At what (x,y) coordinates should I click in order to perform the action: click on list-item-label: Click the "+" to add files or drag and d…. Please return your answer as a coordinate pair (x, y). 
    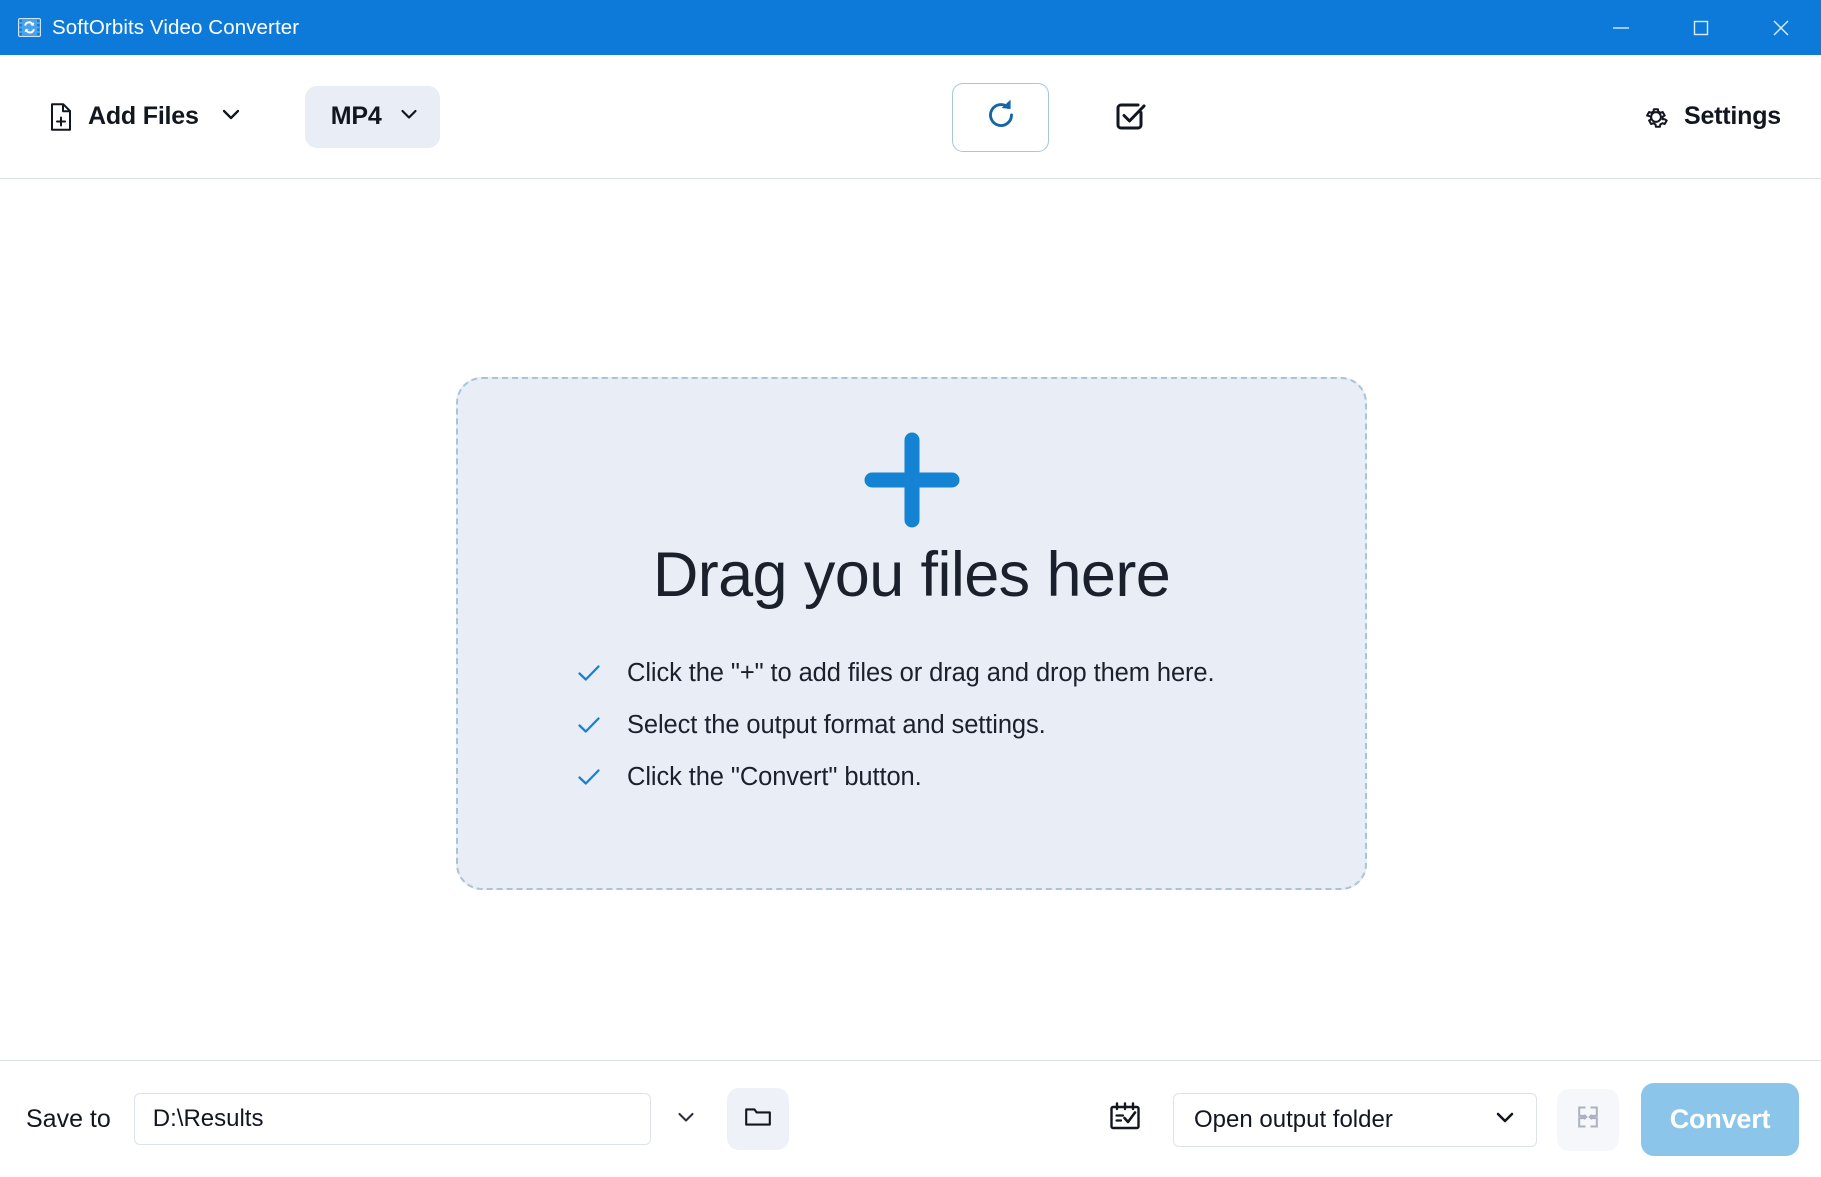
    Looking at the image, I should click on (921, 672).